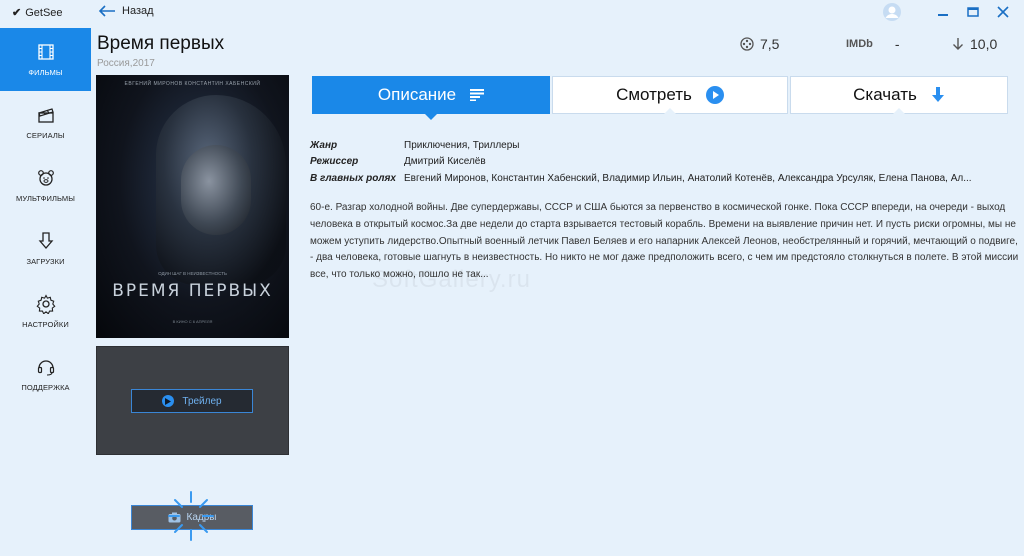 The height and width of the screenshot is (556, 1024). Describe the element at coordinates (44, 12) in the screenshot. I see `app-name: GetSee` at that location.